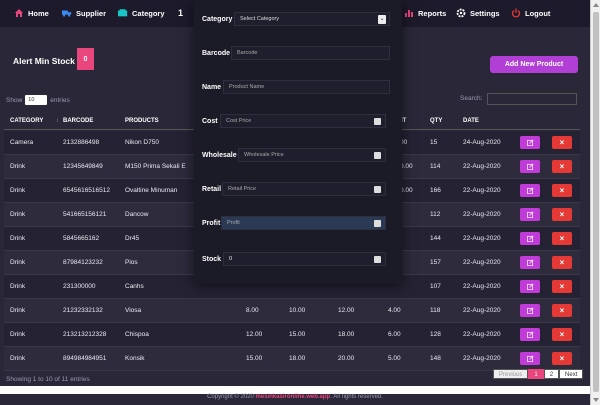  Describe the element at coordinates (435, 238) in the screenshot. I see `cell-qty: 144` at that location.